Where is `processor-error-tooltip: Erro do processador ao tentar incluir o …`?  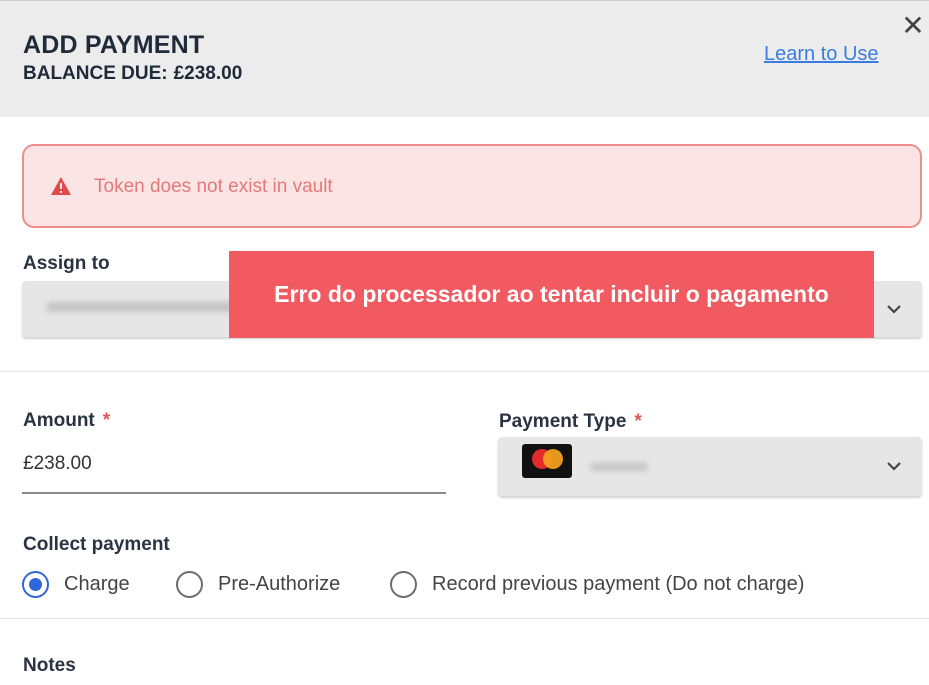
processor-error-tooltip: Erro do processador ao tentar incluir o … is located at coordinates (551, 294).